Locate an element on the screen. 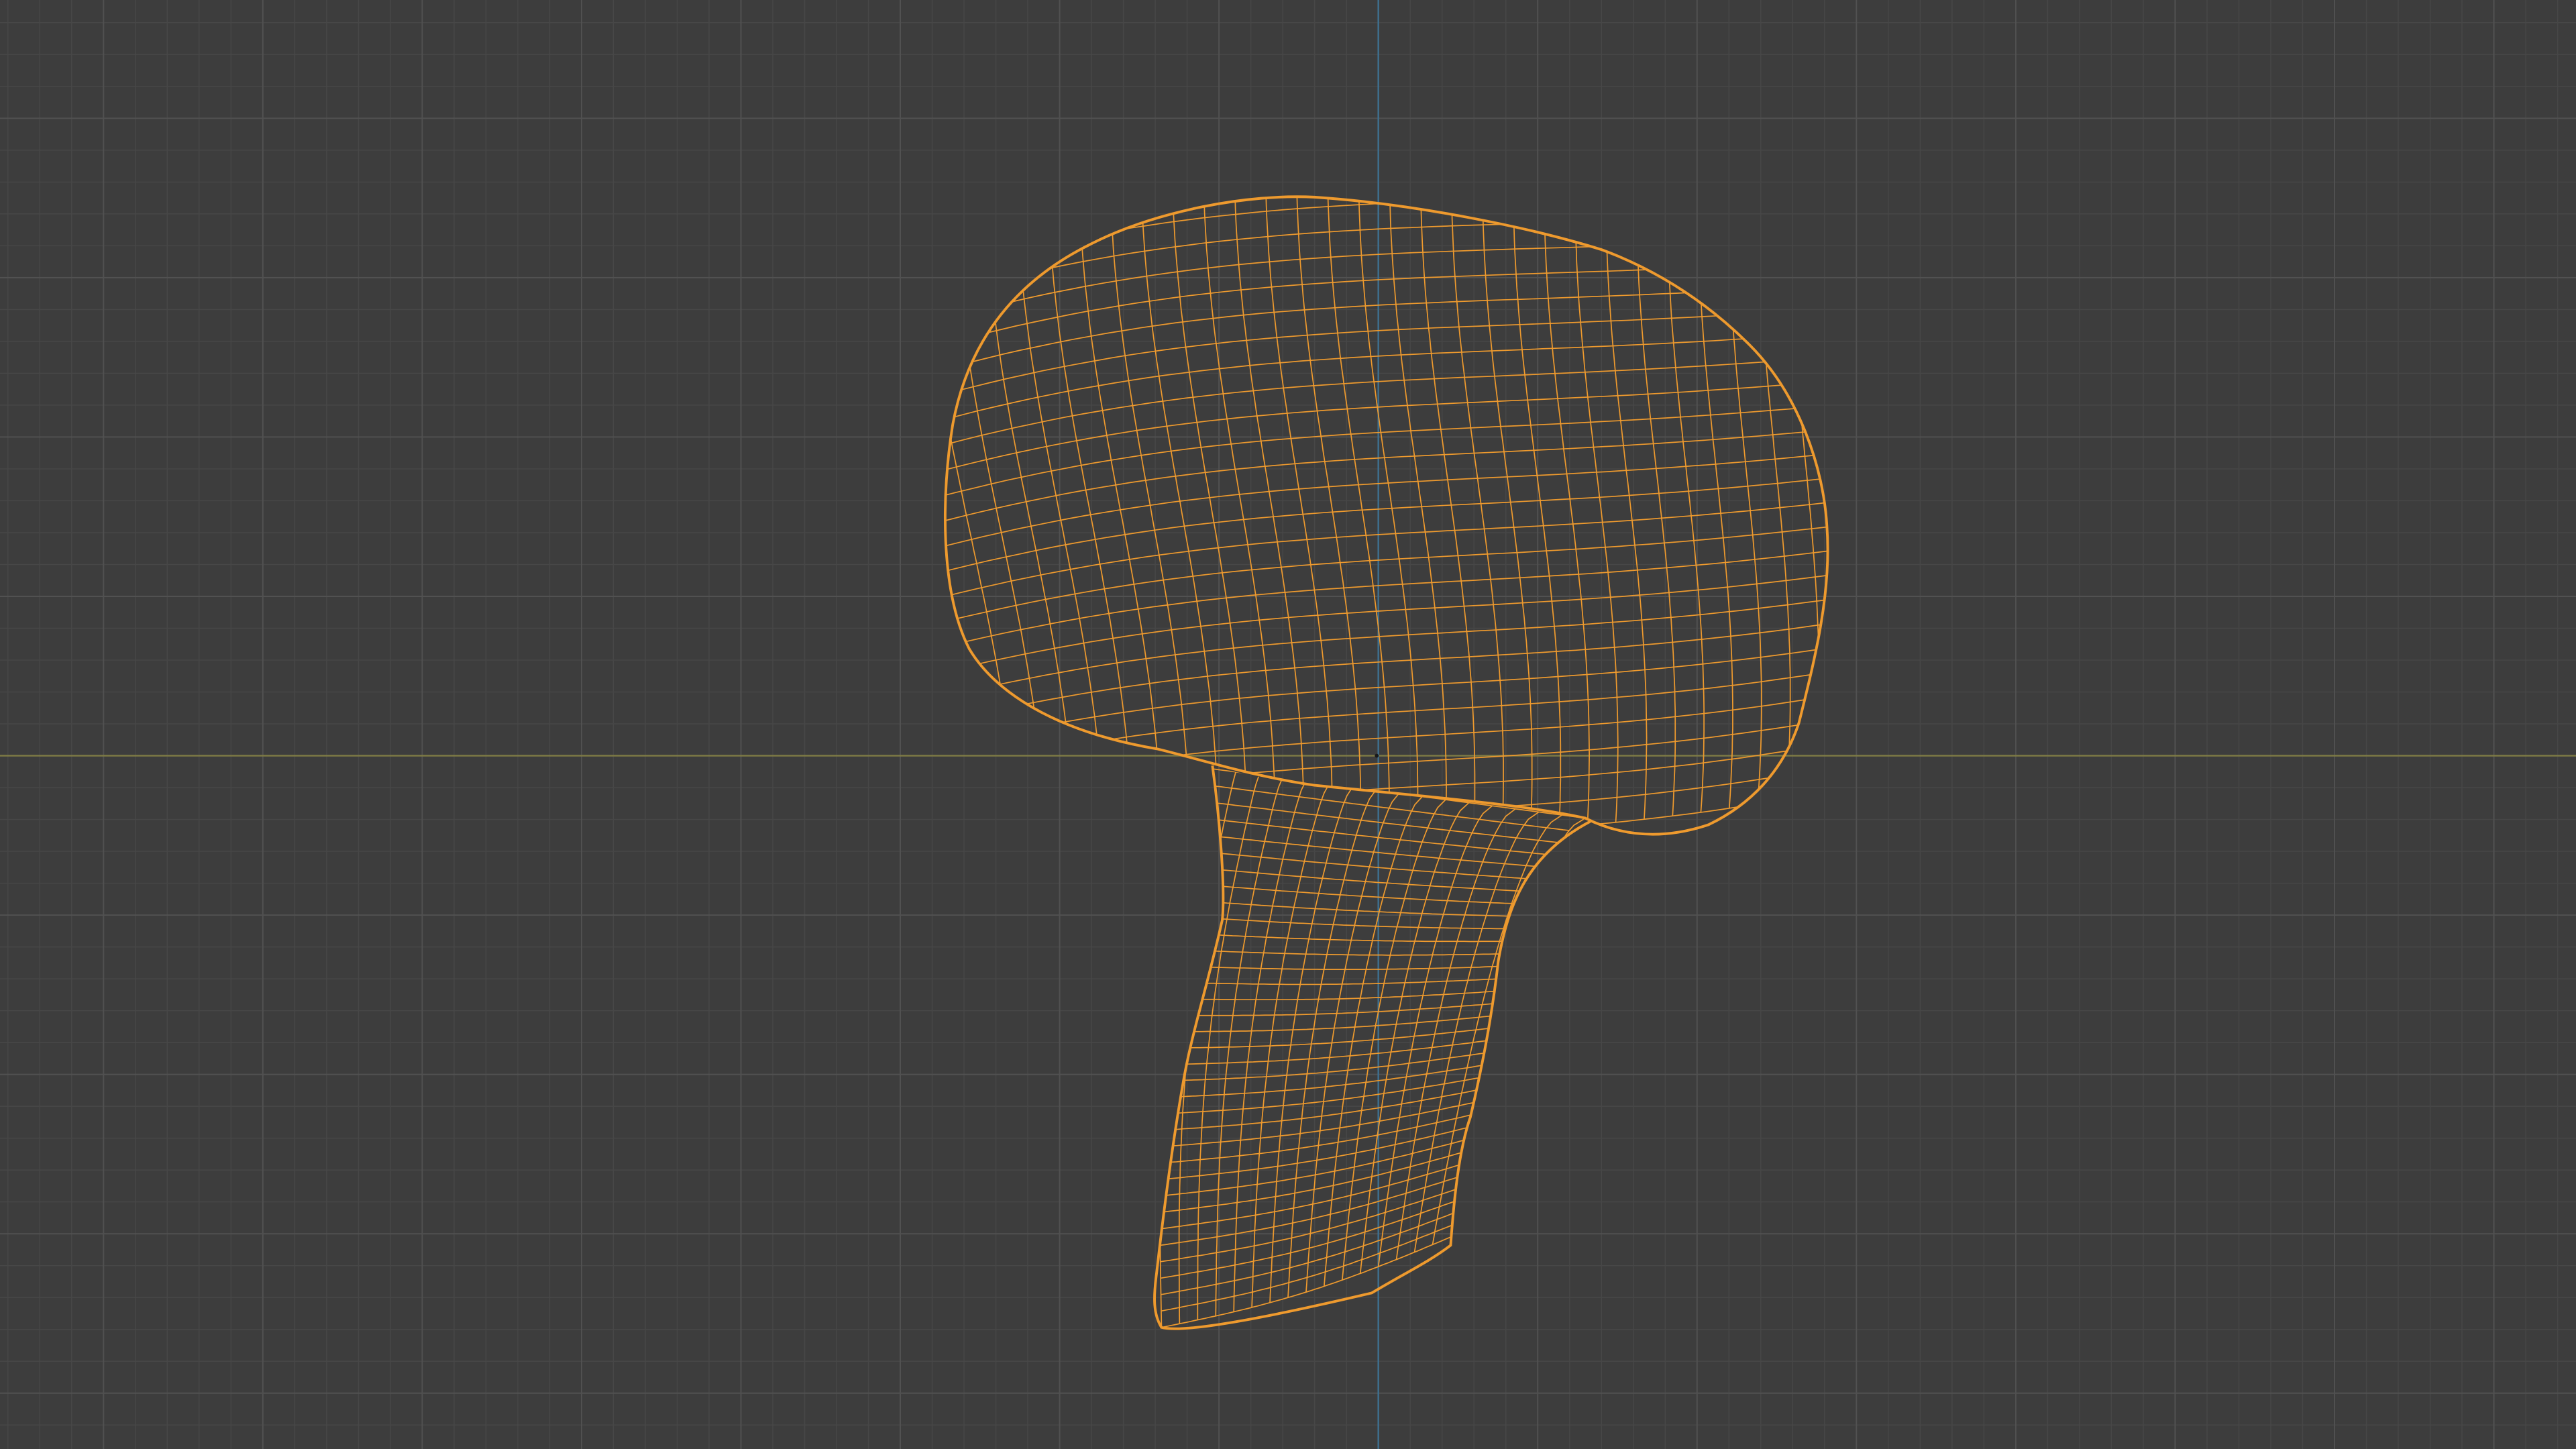 The image size is (2576, 1449). stem-wireframe is located at coordinates (1372, 1048).